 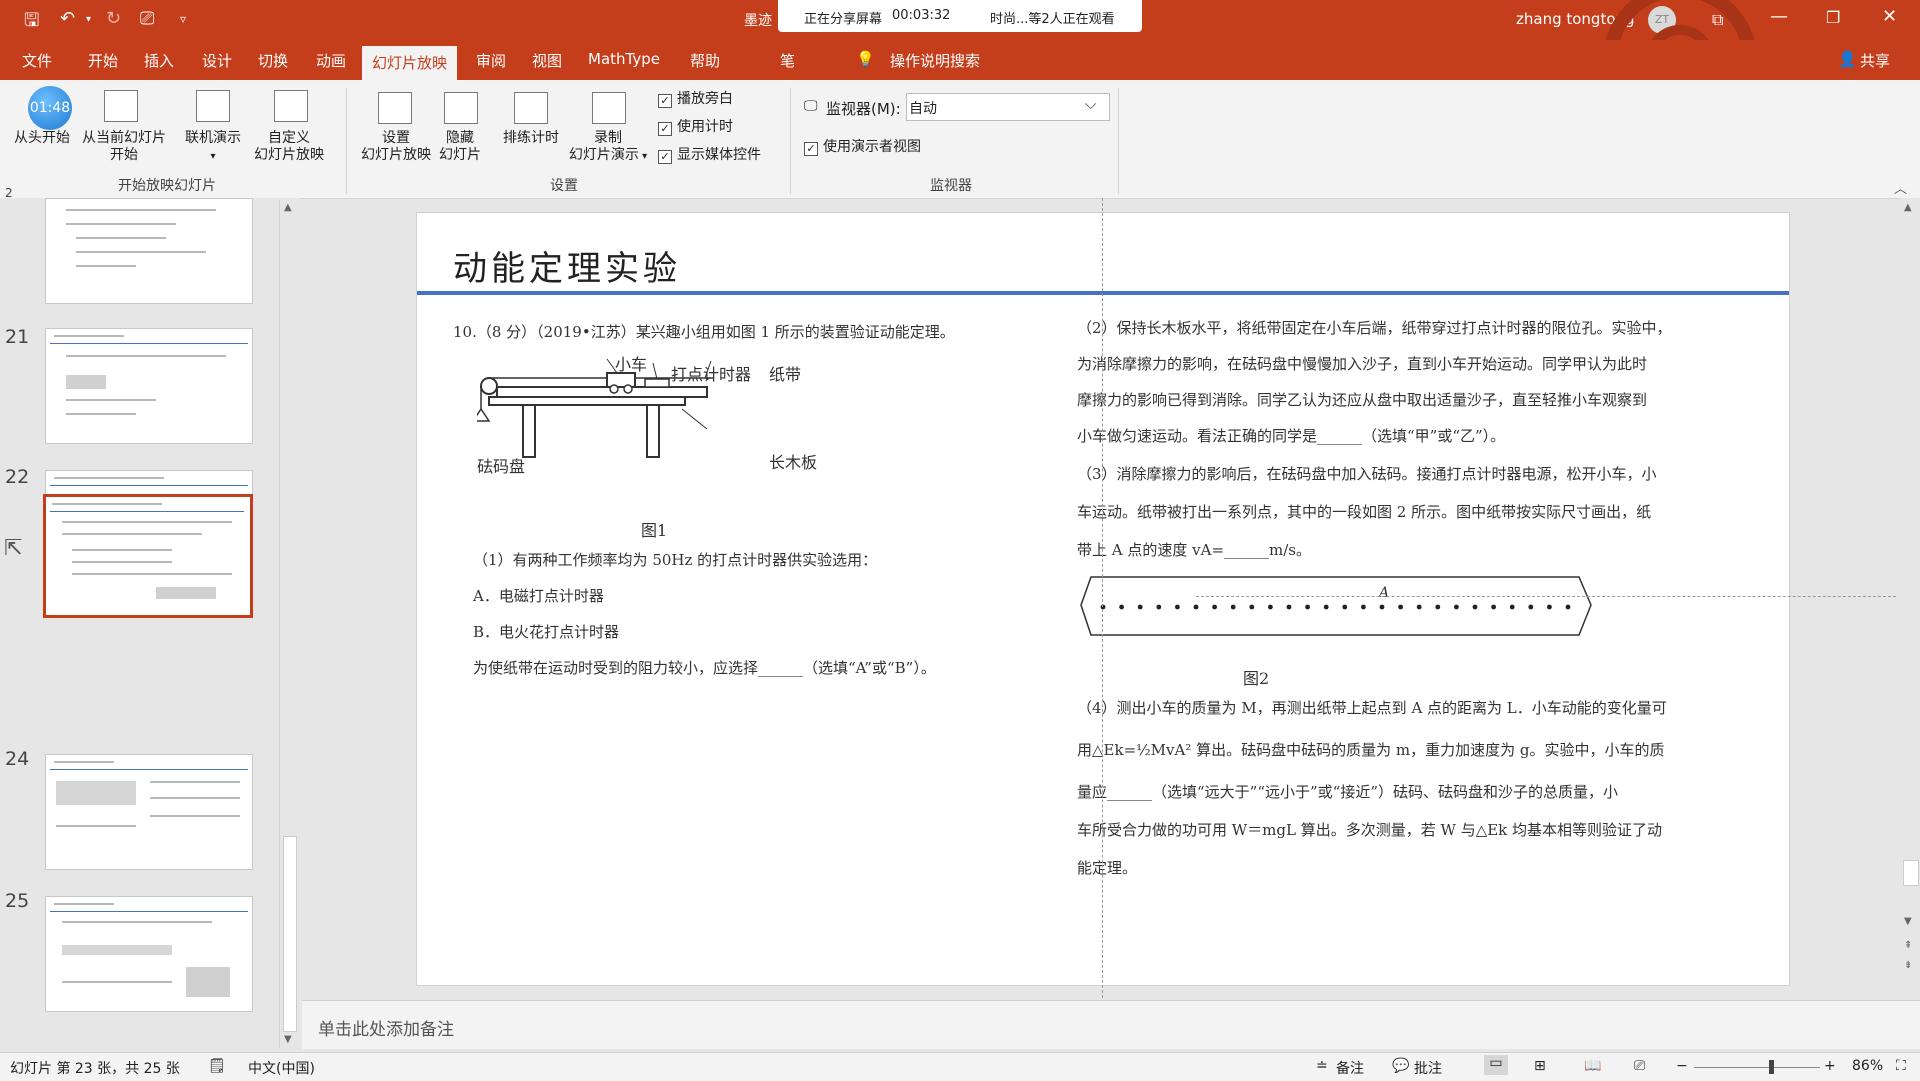 What do you see at coordinates (787, 60) in the screenshot?
I see `tab-pen: 笔` at bounding box center [787, 60].